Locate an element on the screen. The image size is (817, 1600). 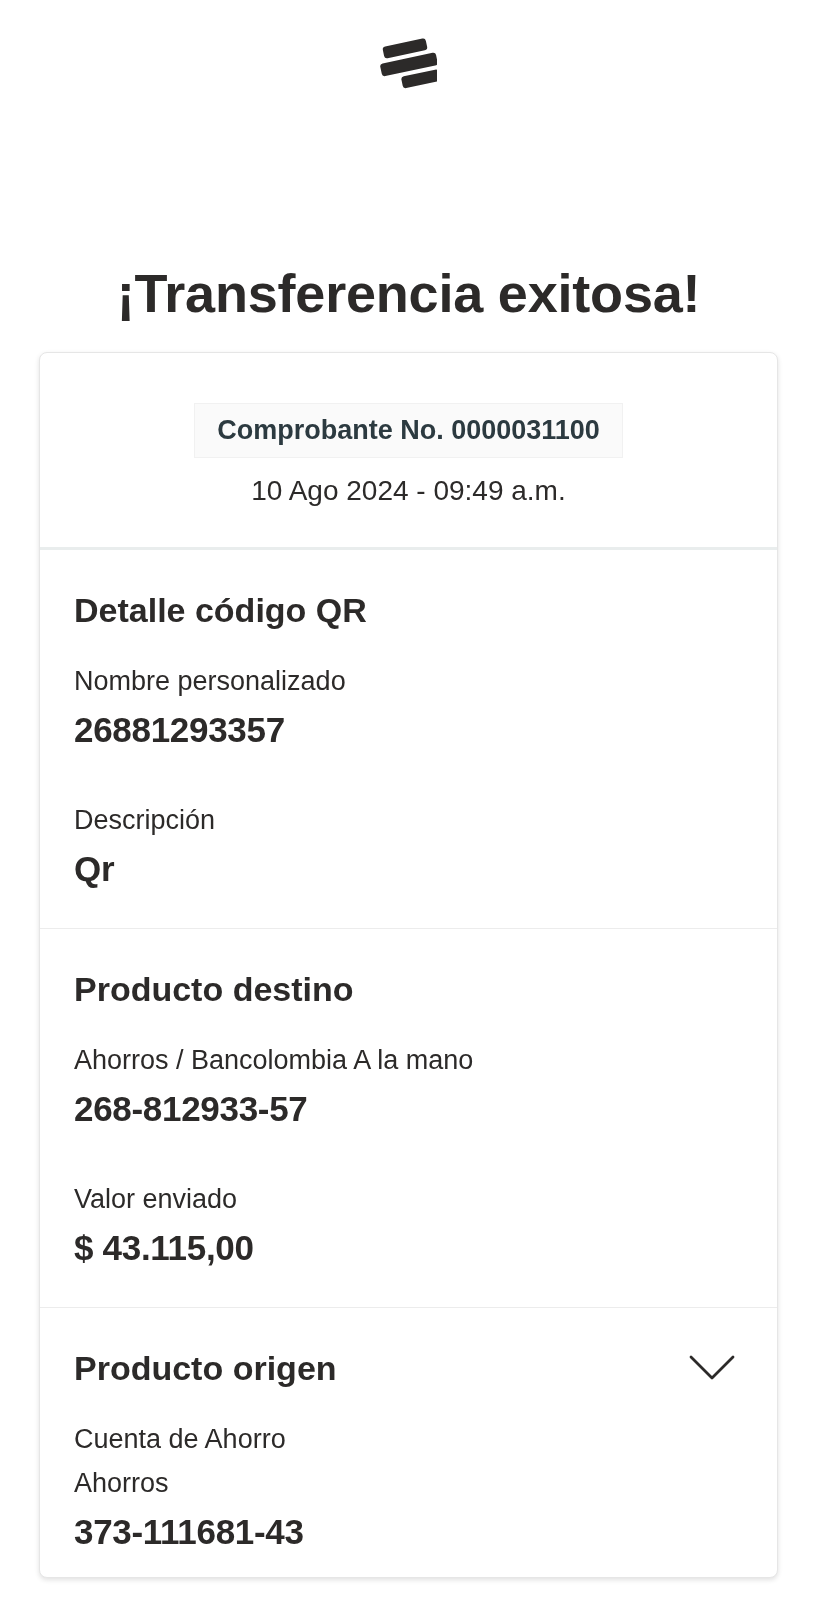
field-value: 26881293357 is located at coordinates (179, 730).